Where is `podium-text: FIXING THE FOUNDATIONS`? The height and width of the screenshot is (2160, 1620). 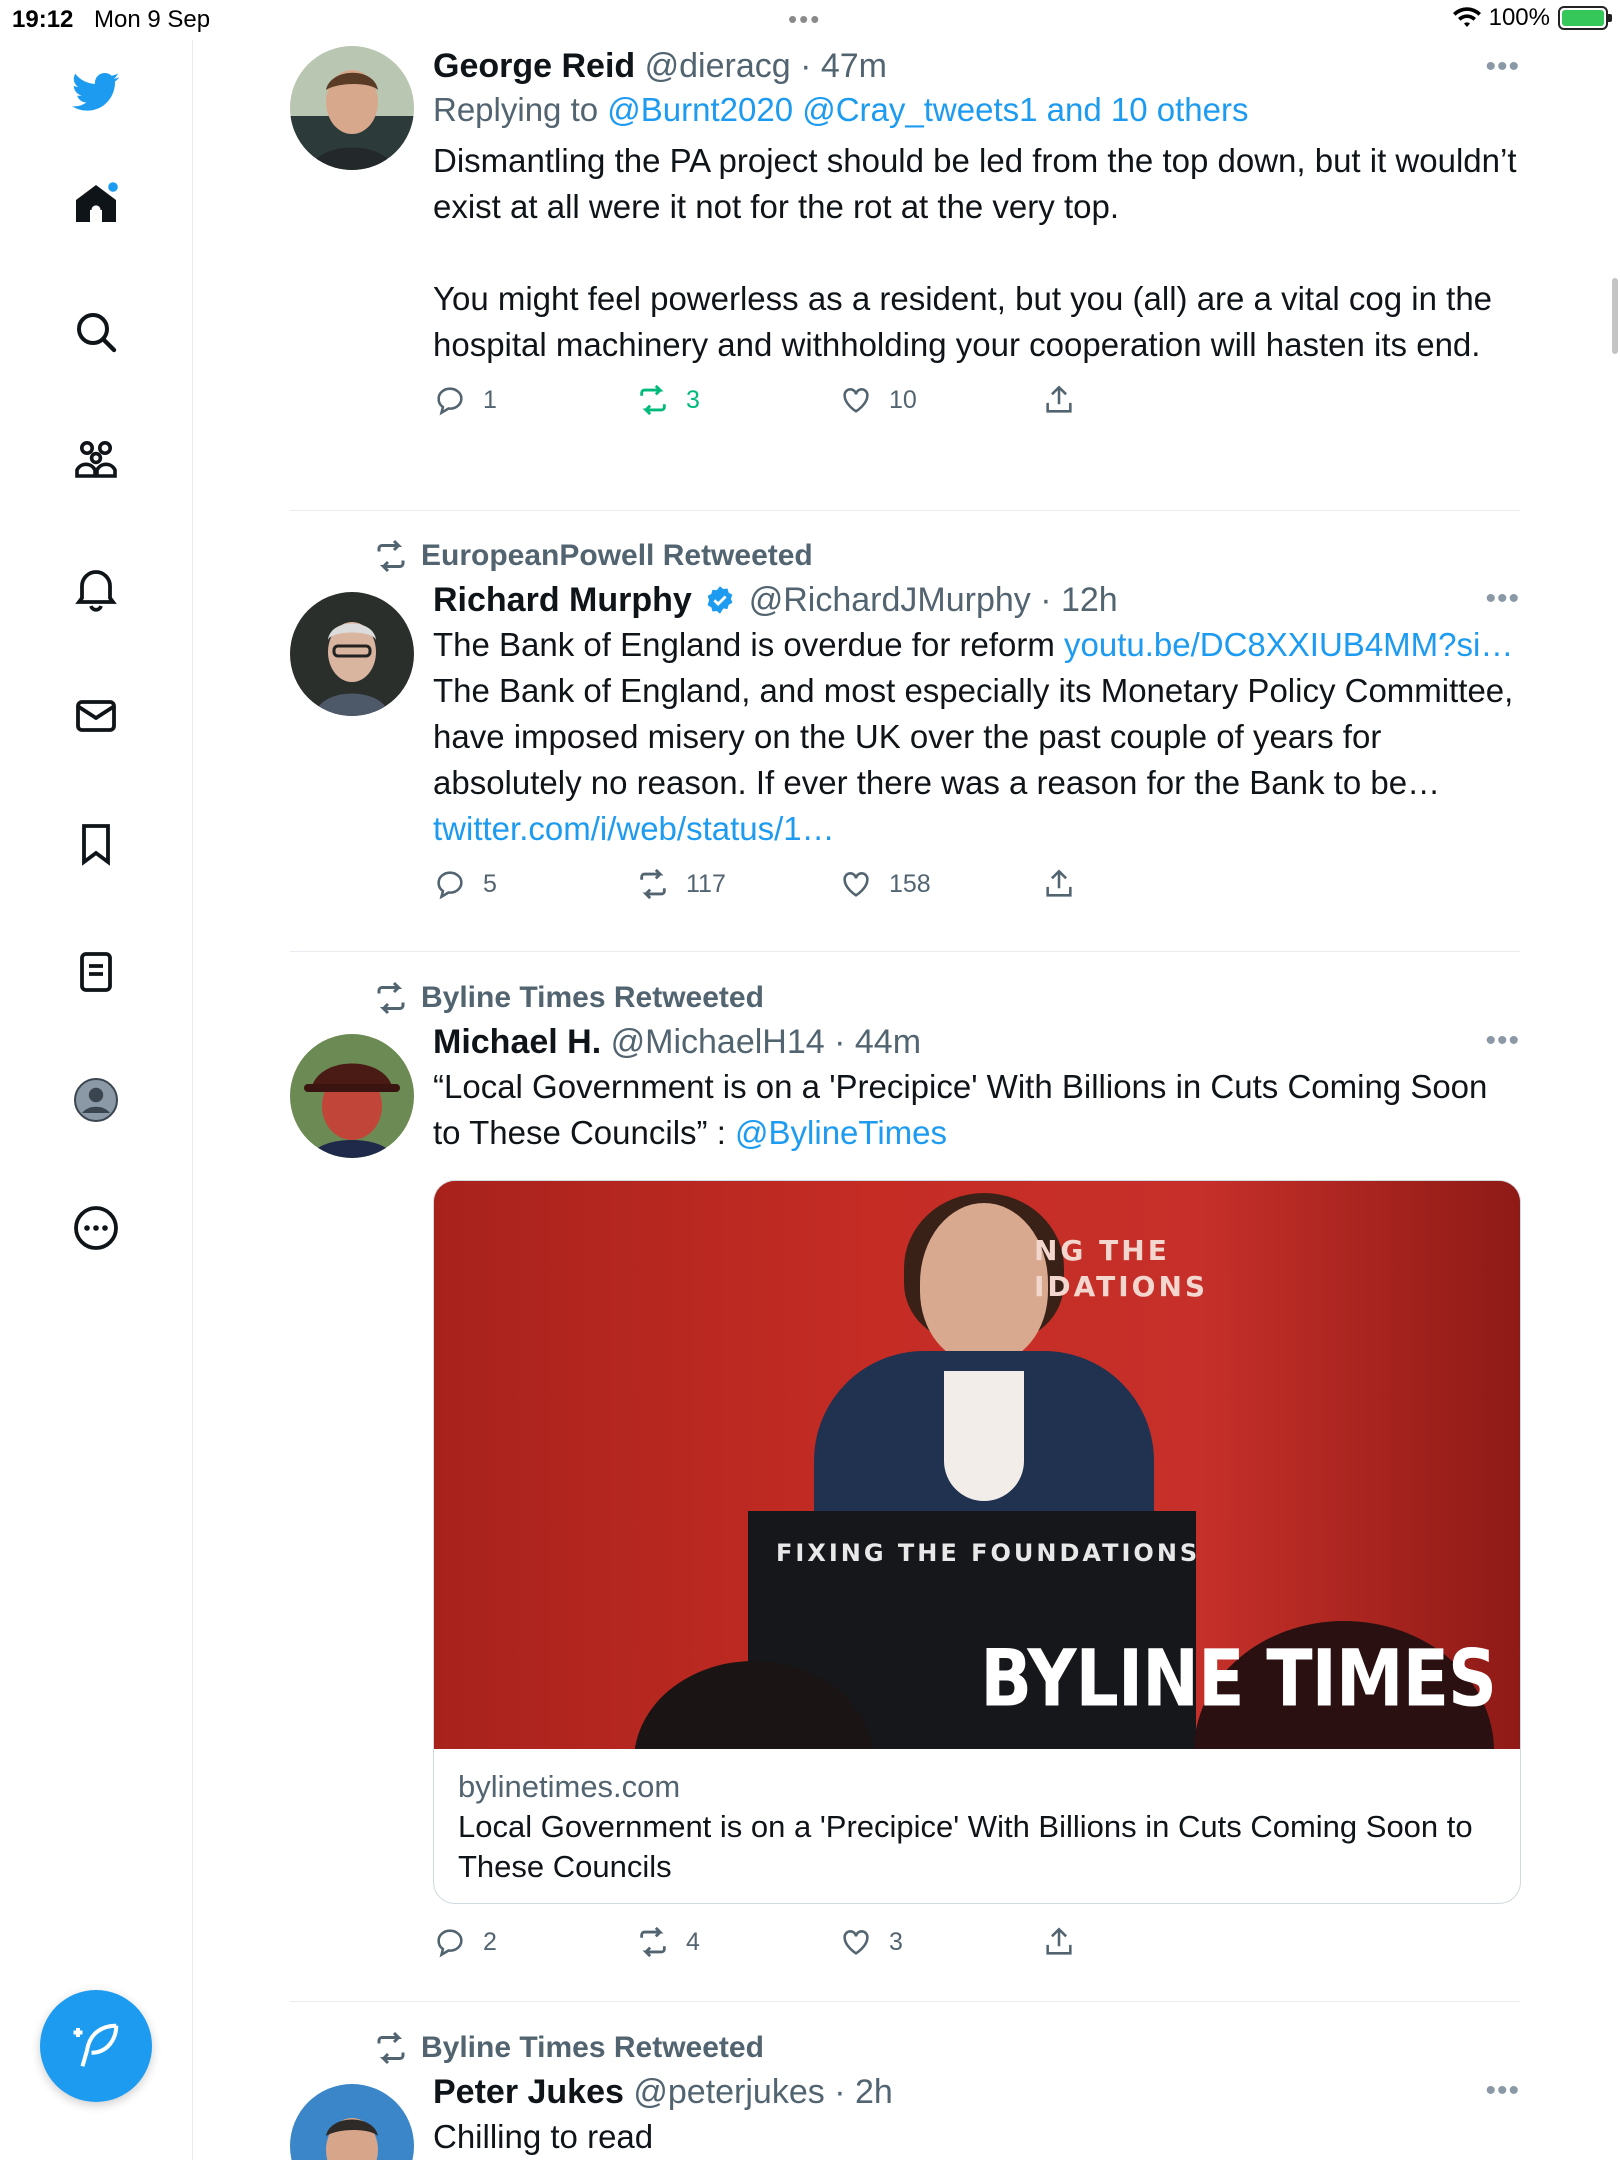
podium-text: FIXING THE FOUNDATIONS is located at coordinates (988, 1553).